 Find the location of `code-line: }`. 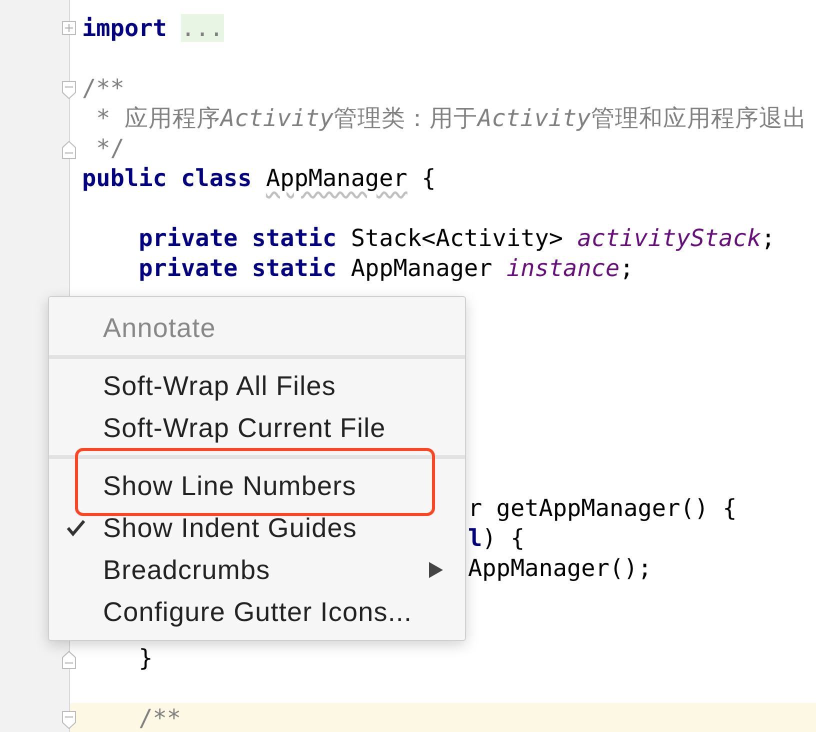

code-line: } is located at coordinates (145, 658).